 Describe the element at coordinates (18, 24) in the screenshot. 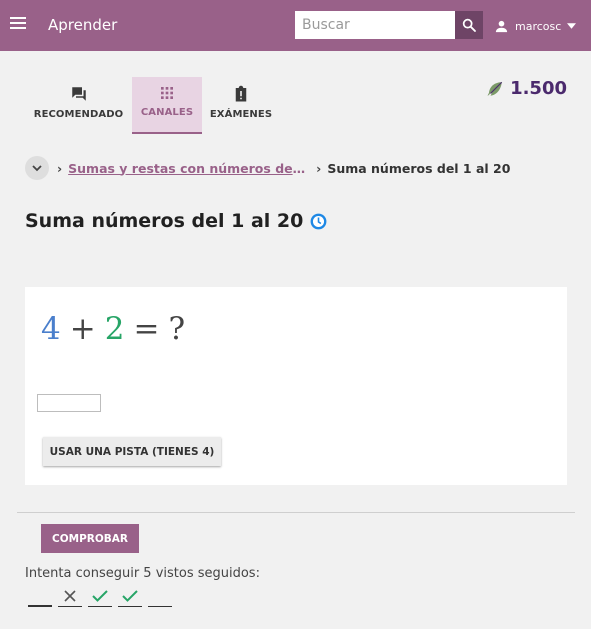

I see `hamburger-icon` at that location.